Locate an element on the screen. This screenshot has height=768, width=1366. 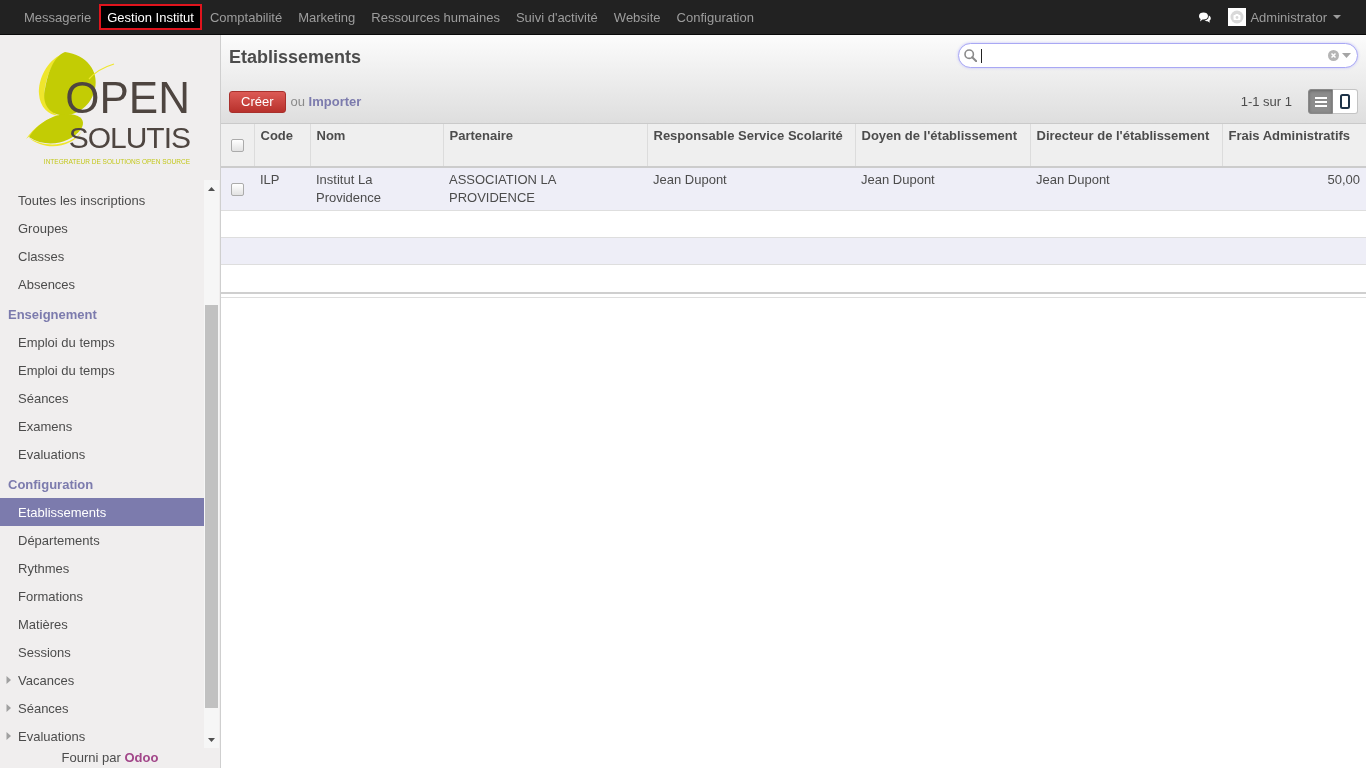
tablet-icon is located at coordinates (1345, 101).